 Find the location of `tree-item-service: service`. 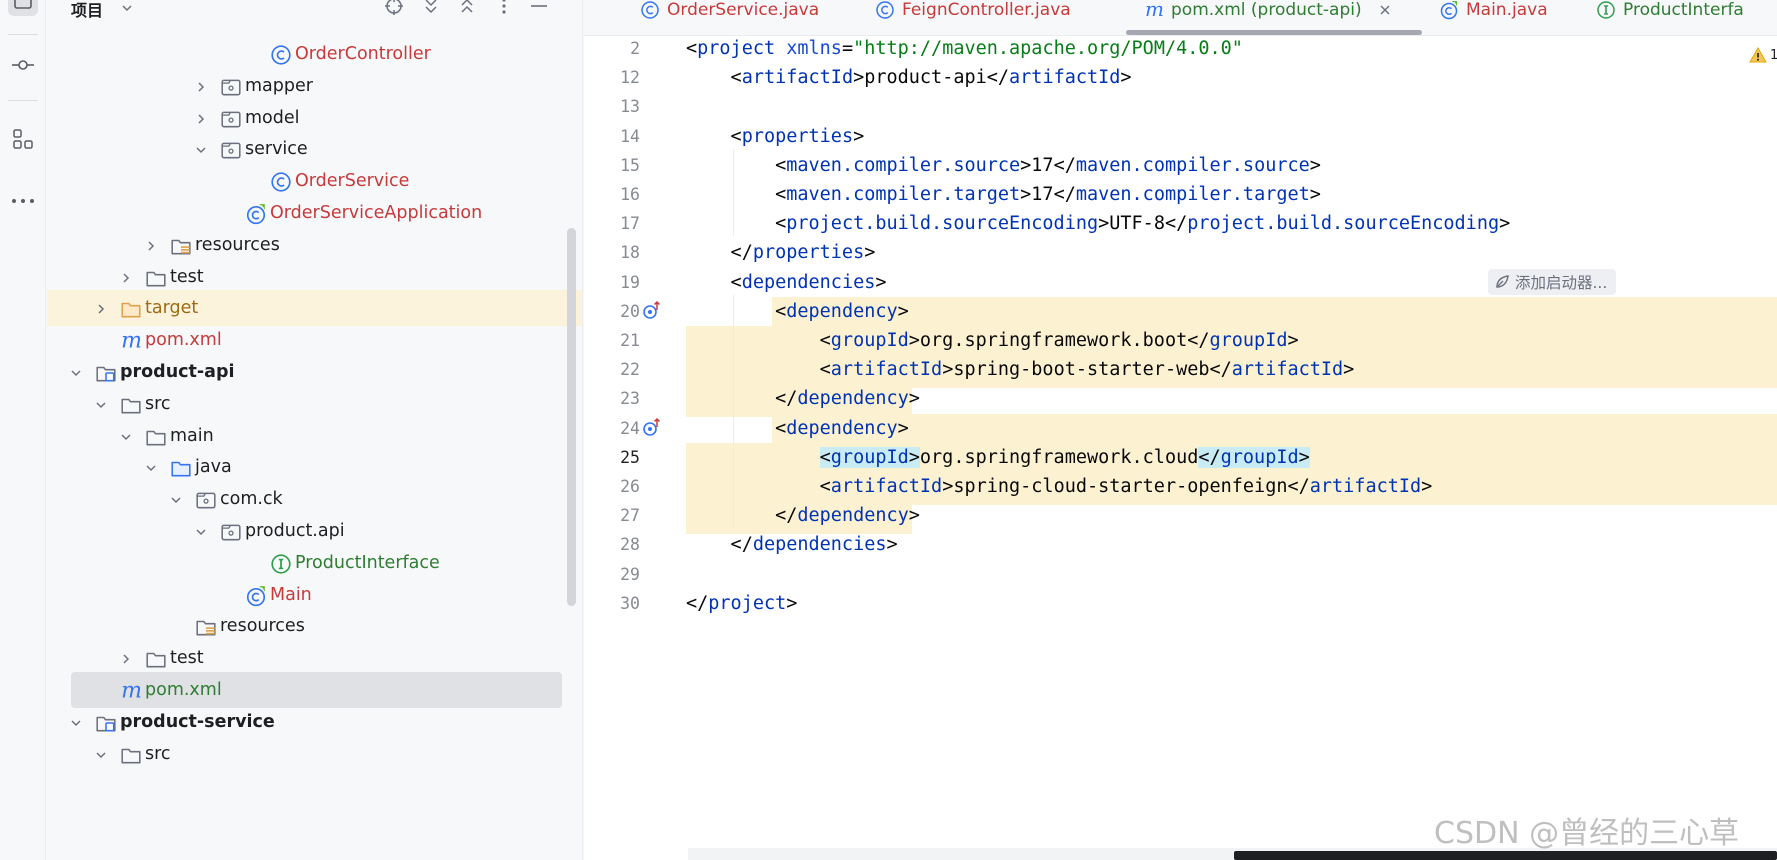

tree-item-service: service is located at coordinates (314, 149).